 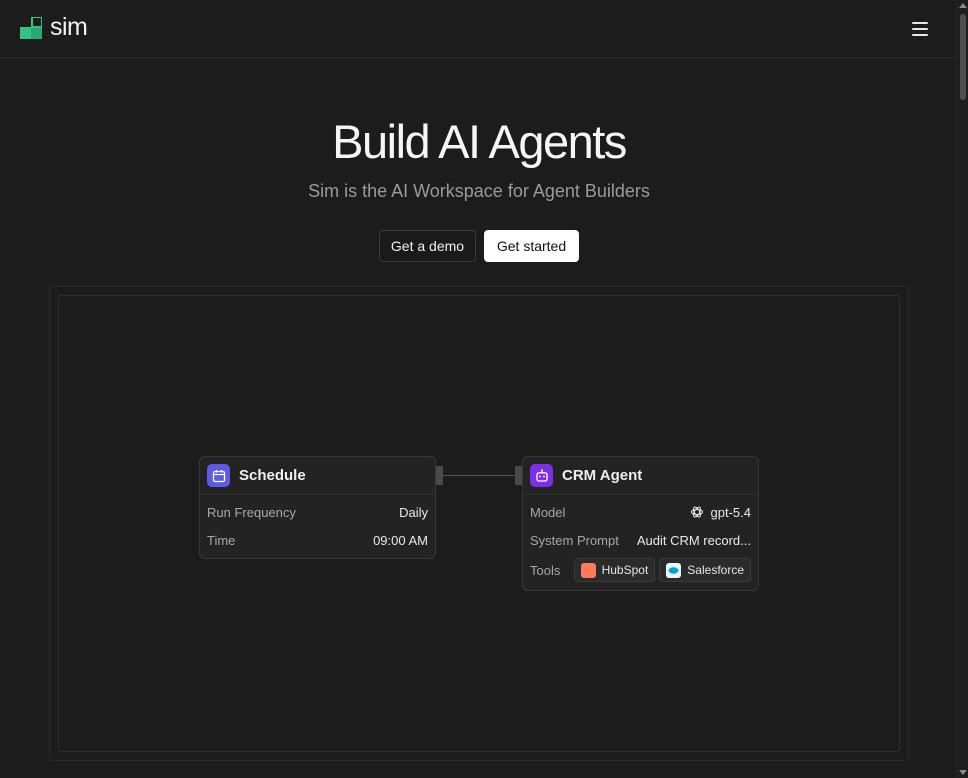 I want to click on tool-chip-salesforce: Salesforce, so click(x=705, y=570).